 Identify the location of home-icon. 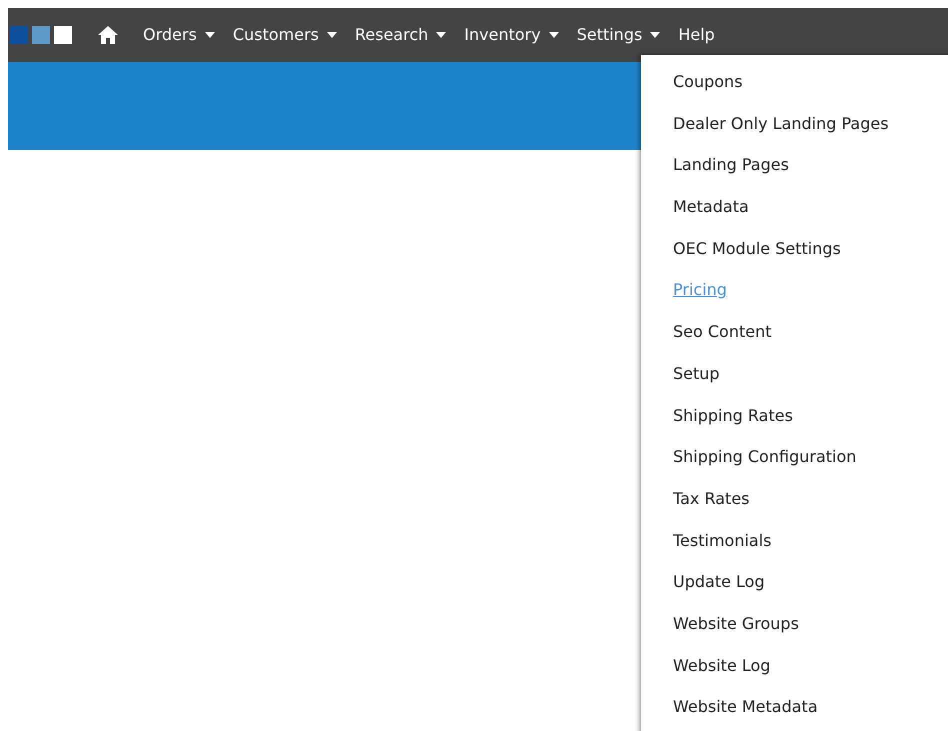
(108, 35).